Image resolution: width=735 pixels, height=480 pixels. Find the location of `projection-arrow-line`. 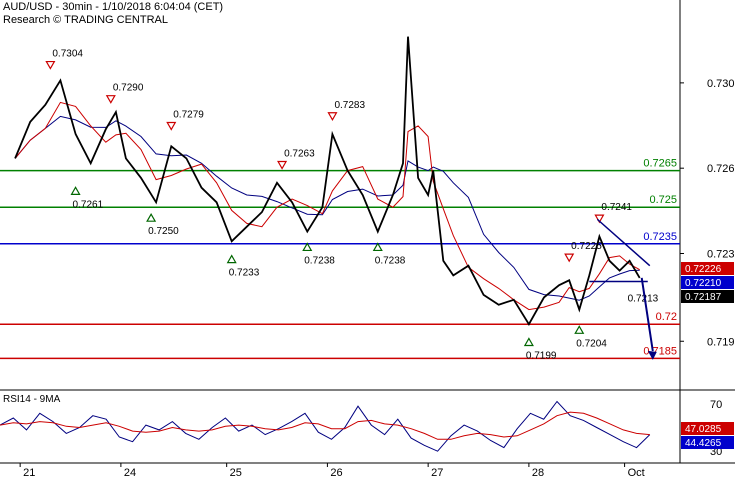

projection-arrow-line is located at coordinates (647, 314).